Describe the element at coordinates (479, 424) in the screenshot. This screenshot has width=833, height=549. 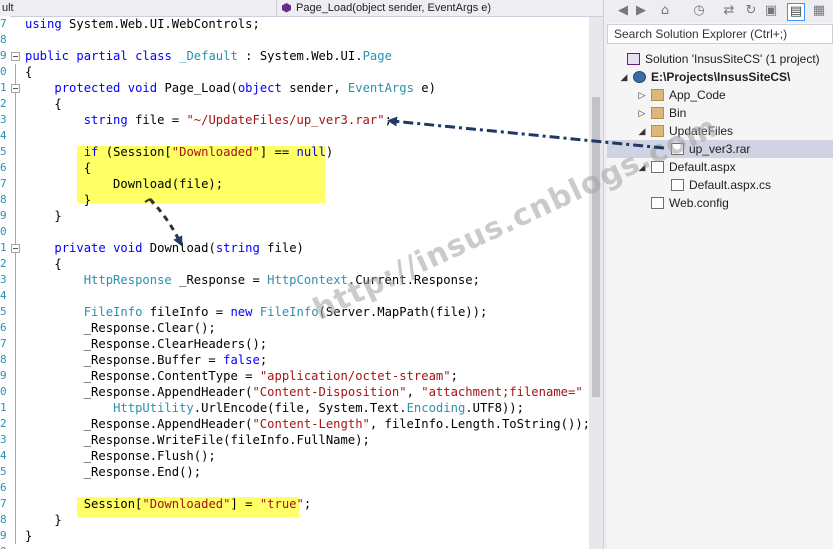
I see `code-token: , fileInfo.Length.ToString());` at that location.